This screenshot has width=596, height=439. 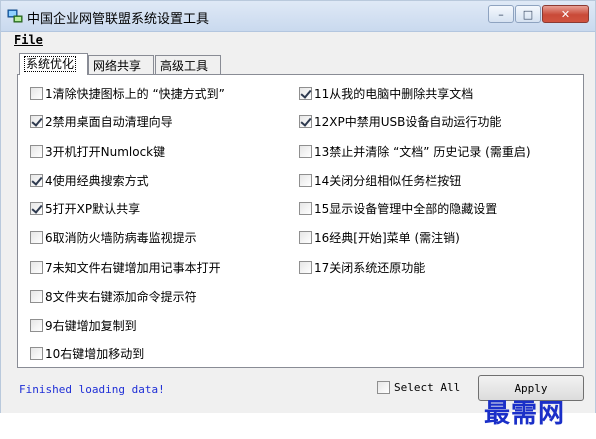 What do you see at coordinates (383, 387) in the screenshot?
I see `select-all-checkbox` at bounding box center [383, 387].